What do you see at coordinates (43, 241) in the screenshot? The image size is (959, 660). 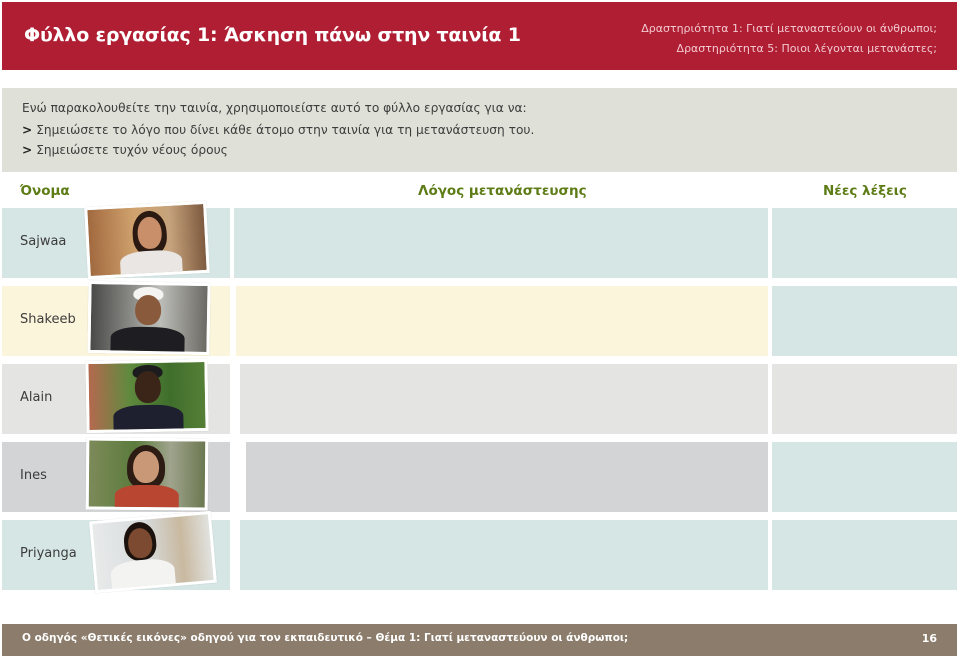 I see `person-name: Sajwaa` at bounding box center [43, 241].